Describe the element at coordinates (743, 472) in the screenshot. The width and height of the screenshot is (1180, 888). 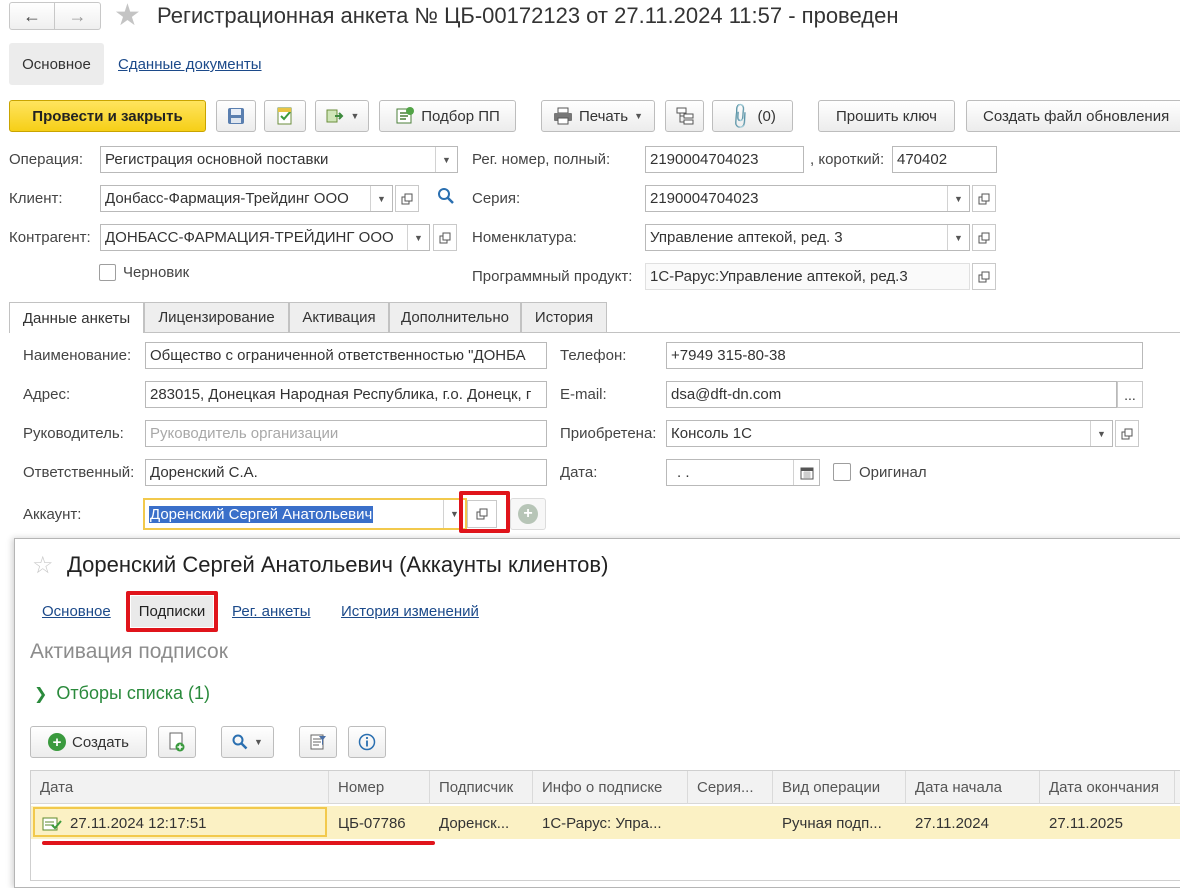
I see `date-field: . .` at that location.